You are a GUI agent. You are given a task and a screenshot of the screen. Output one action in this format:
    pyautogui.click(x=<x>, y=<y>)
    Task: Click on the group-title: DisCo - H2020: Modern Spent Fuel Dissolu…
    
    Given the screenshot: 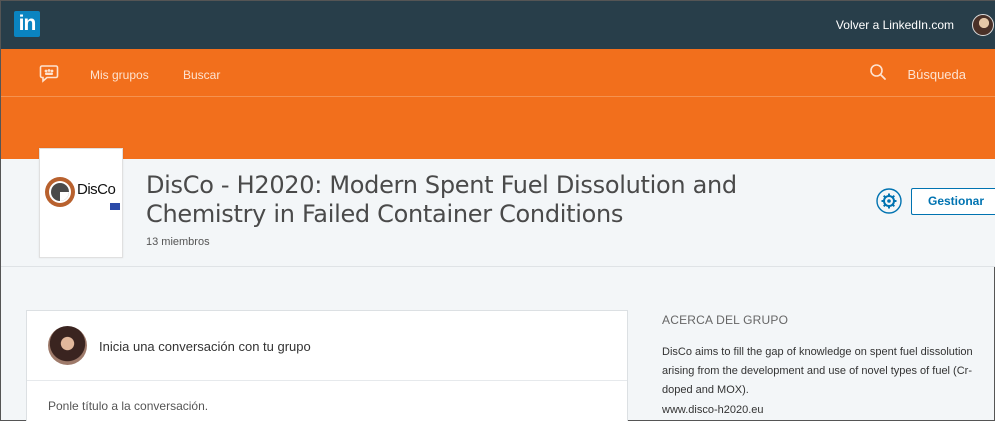 What is the action you would take?
    pyautogui.click(x=441, y=199)
    